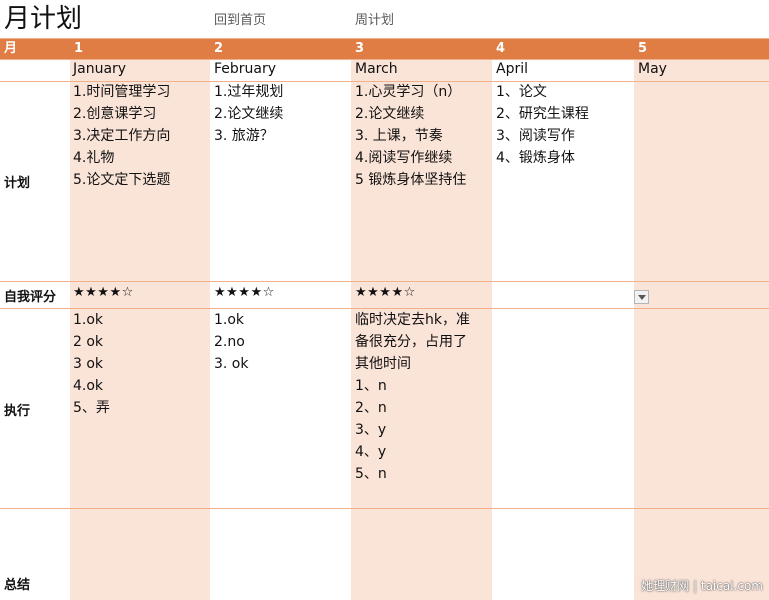 This screenshot has height=600, width=769. I want to click on month-february: February, so click(245, 69).